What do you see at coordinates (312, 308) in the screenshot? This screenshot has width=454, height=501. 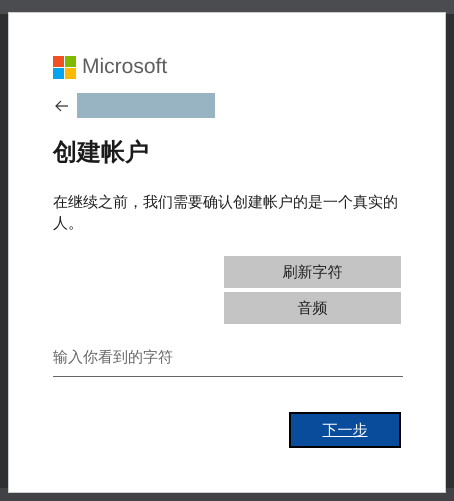 I see `audio-button: 音频` at bounding box center [312, 308].